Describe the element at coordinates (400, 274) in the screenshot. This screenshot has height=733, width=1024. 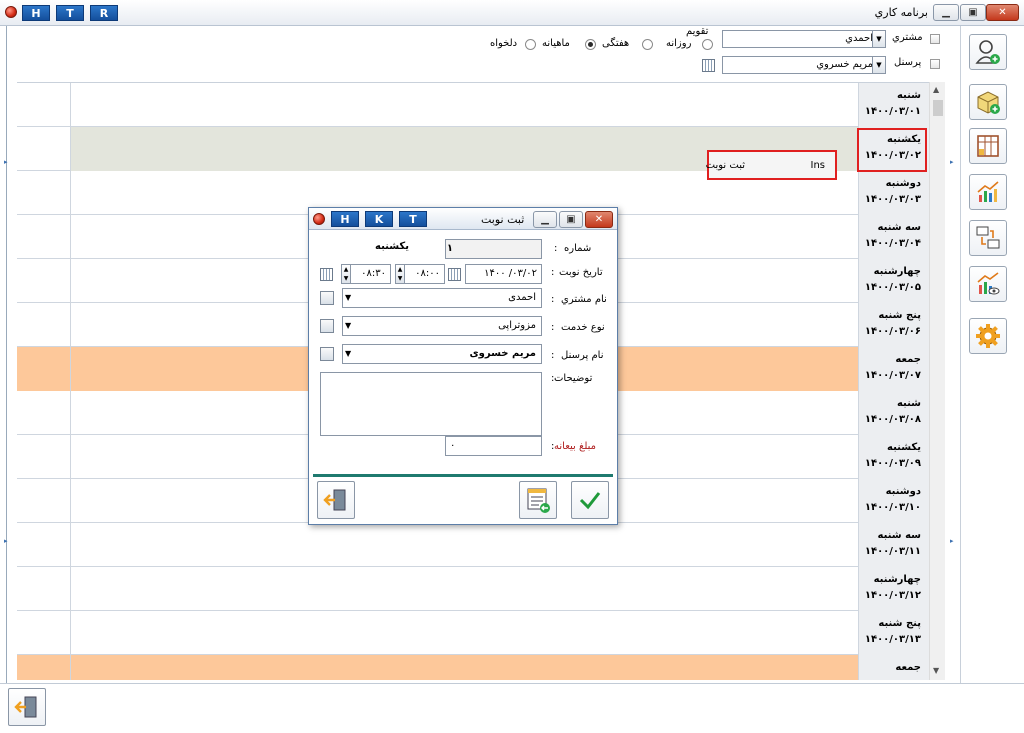
I see `time-from-spinner: ▲ ▼` at that location.